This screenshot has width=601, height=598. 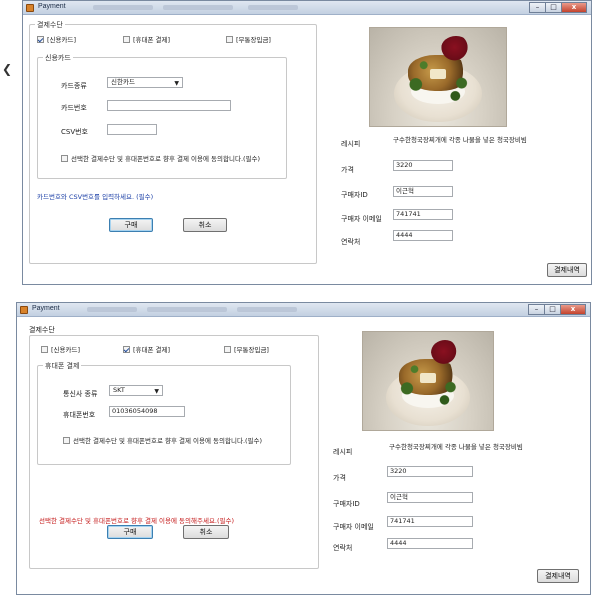 What do you see at coordinates (119, 390) in the screenshot?
I see `carrier-value: SKT` at bounding box center [119, 390].